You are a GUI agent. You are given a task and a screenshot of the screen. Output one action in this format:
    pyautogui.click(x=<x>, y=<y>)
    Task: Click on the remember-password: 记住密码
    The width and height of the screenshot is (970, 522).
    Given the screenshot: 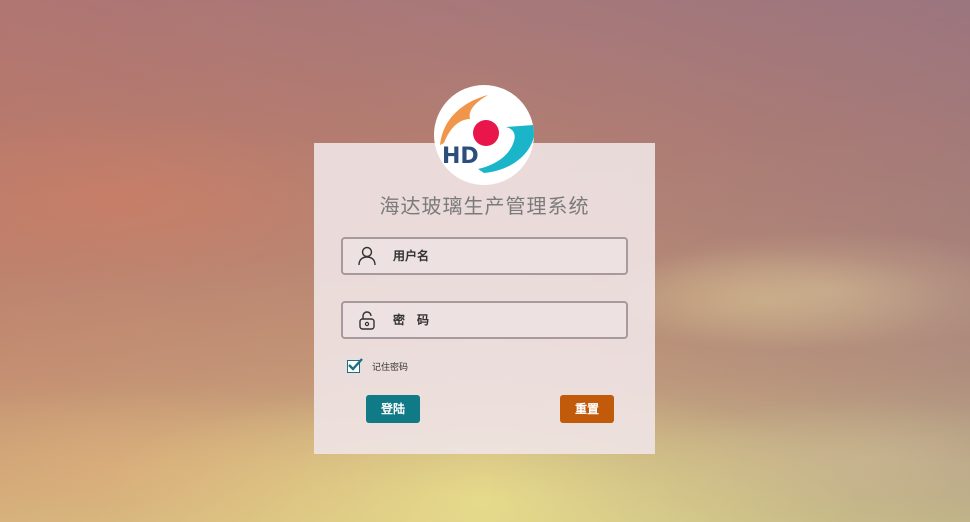 What is the action you would take?
    pyautogui.click(x=378, y=365)
    